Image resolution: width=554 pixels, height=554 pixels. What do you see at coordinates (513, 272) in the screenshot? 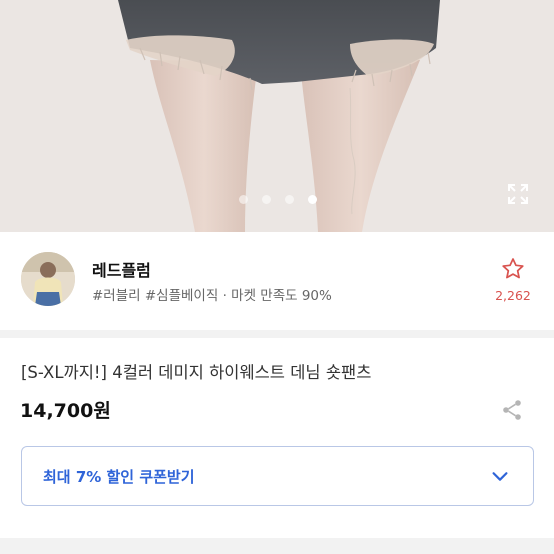
I see `star-outline-icon` at bounding box center [513, 272].